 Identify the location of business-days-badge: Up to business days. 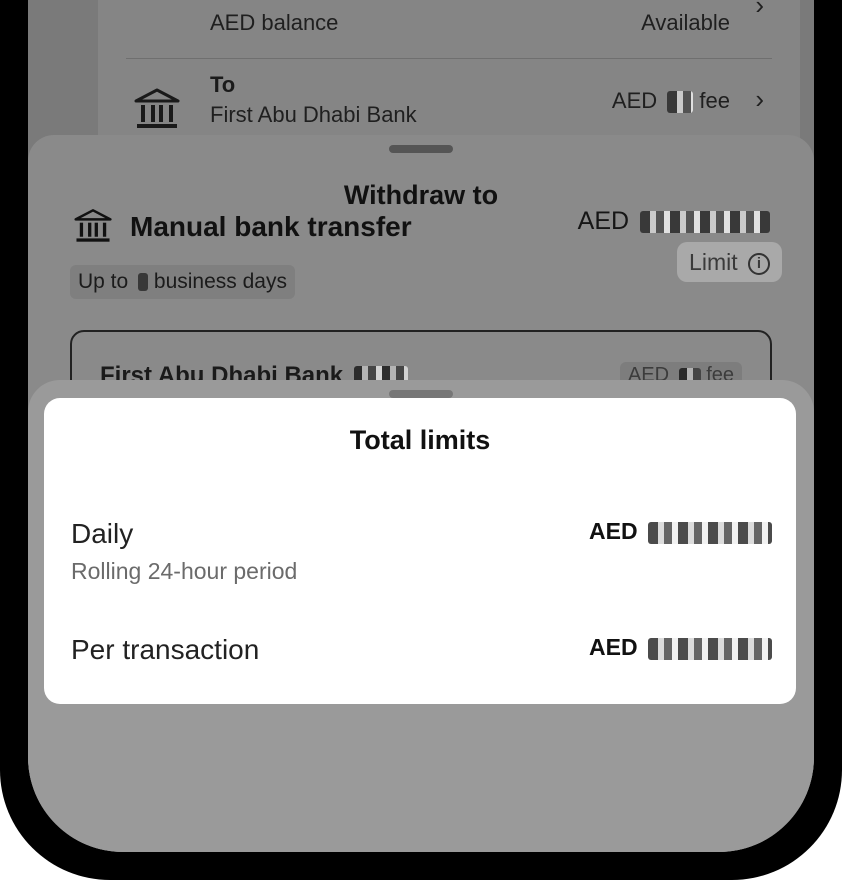
(182, 282).